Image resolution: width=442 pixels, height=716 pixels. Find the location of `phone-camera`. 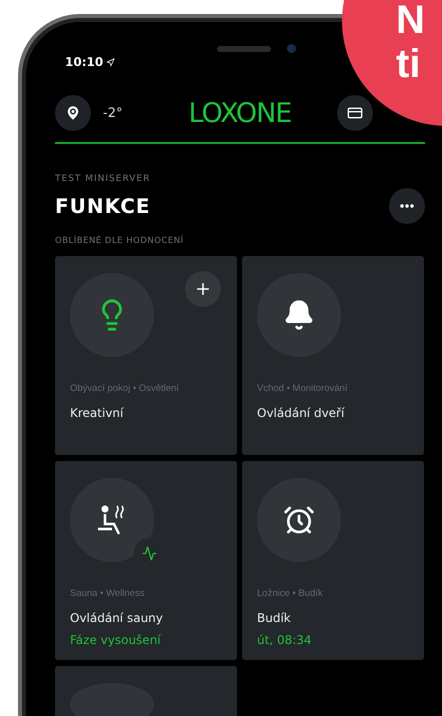

phone-camera is located at coordinates (291, 48).